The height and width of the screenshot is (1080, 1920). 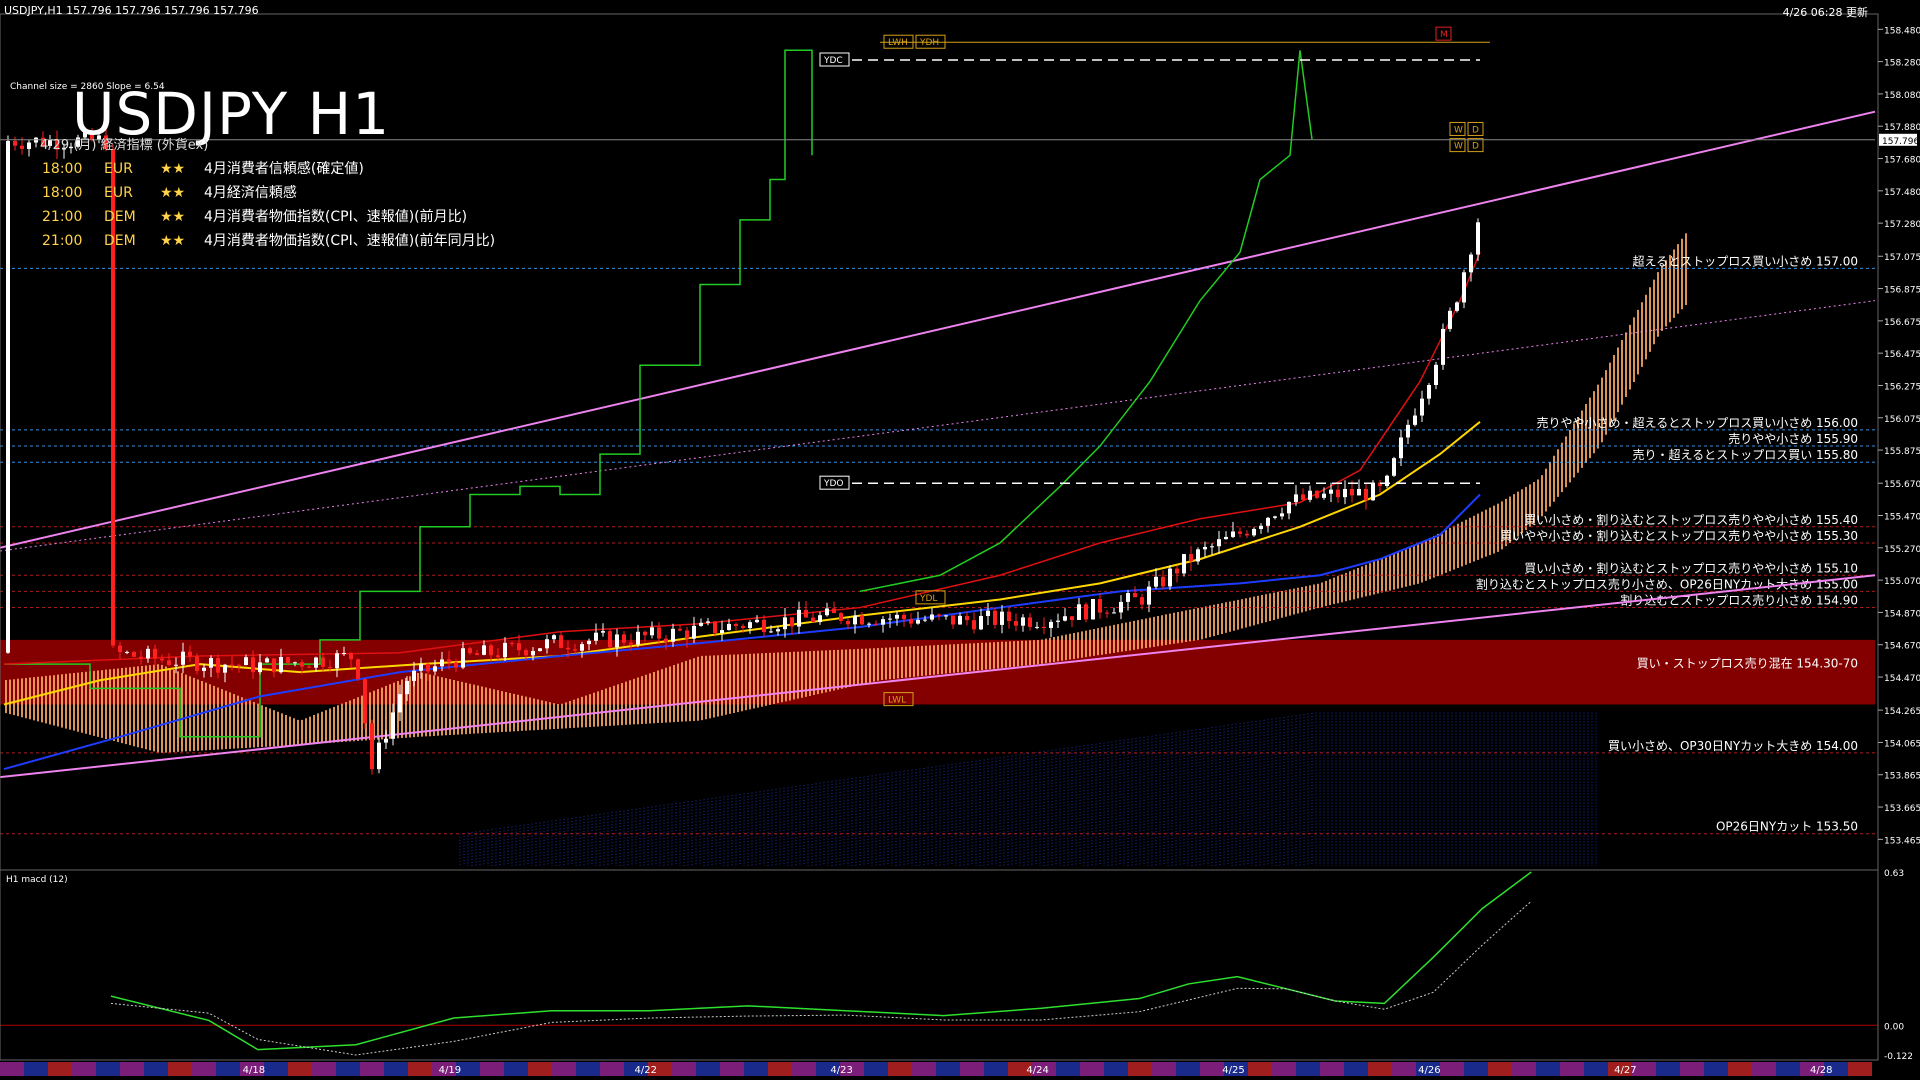 What do you see at coordinates (1902, 841) in the screenshot?
I see `y-tick-label: 153.465` at bounding box center [1902, 841].